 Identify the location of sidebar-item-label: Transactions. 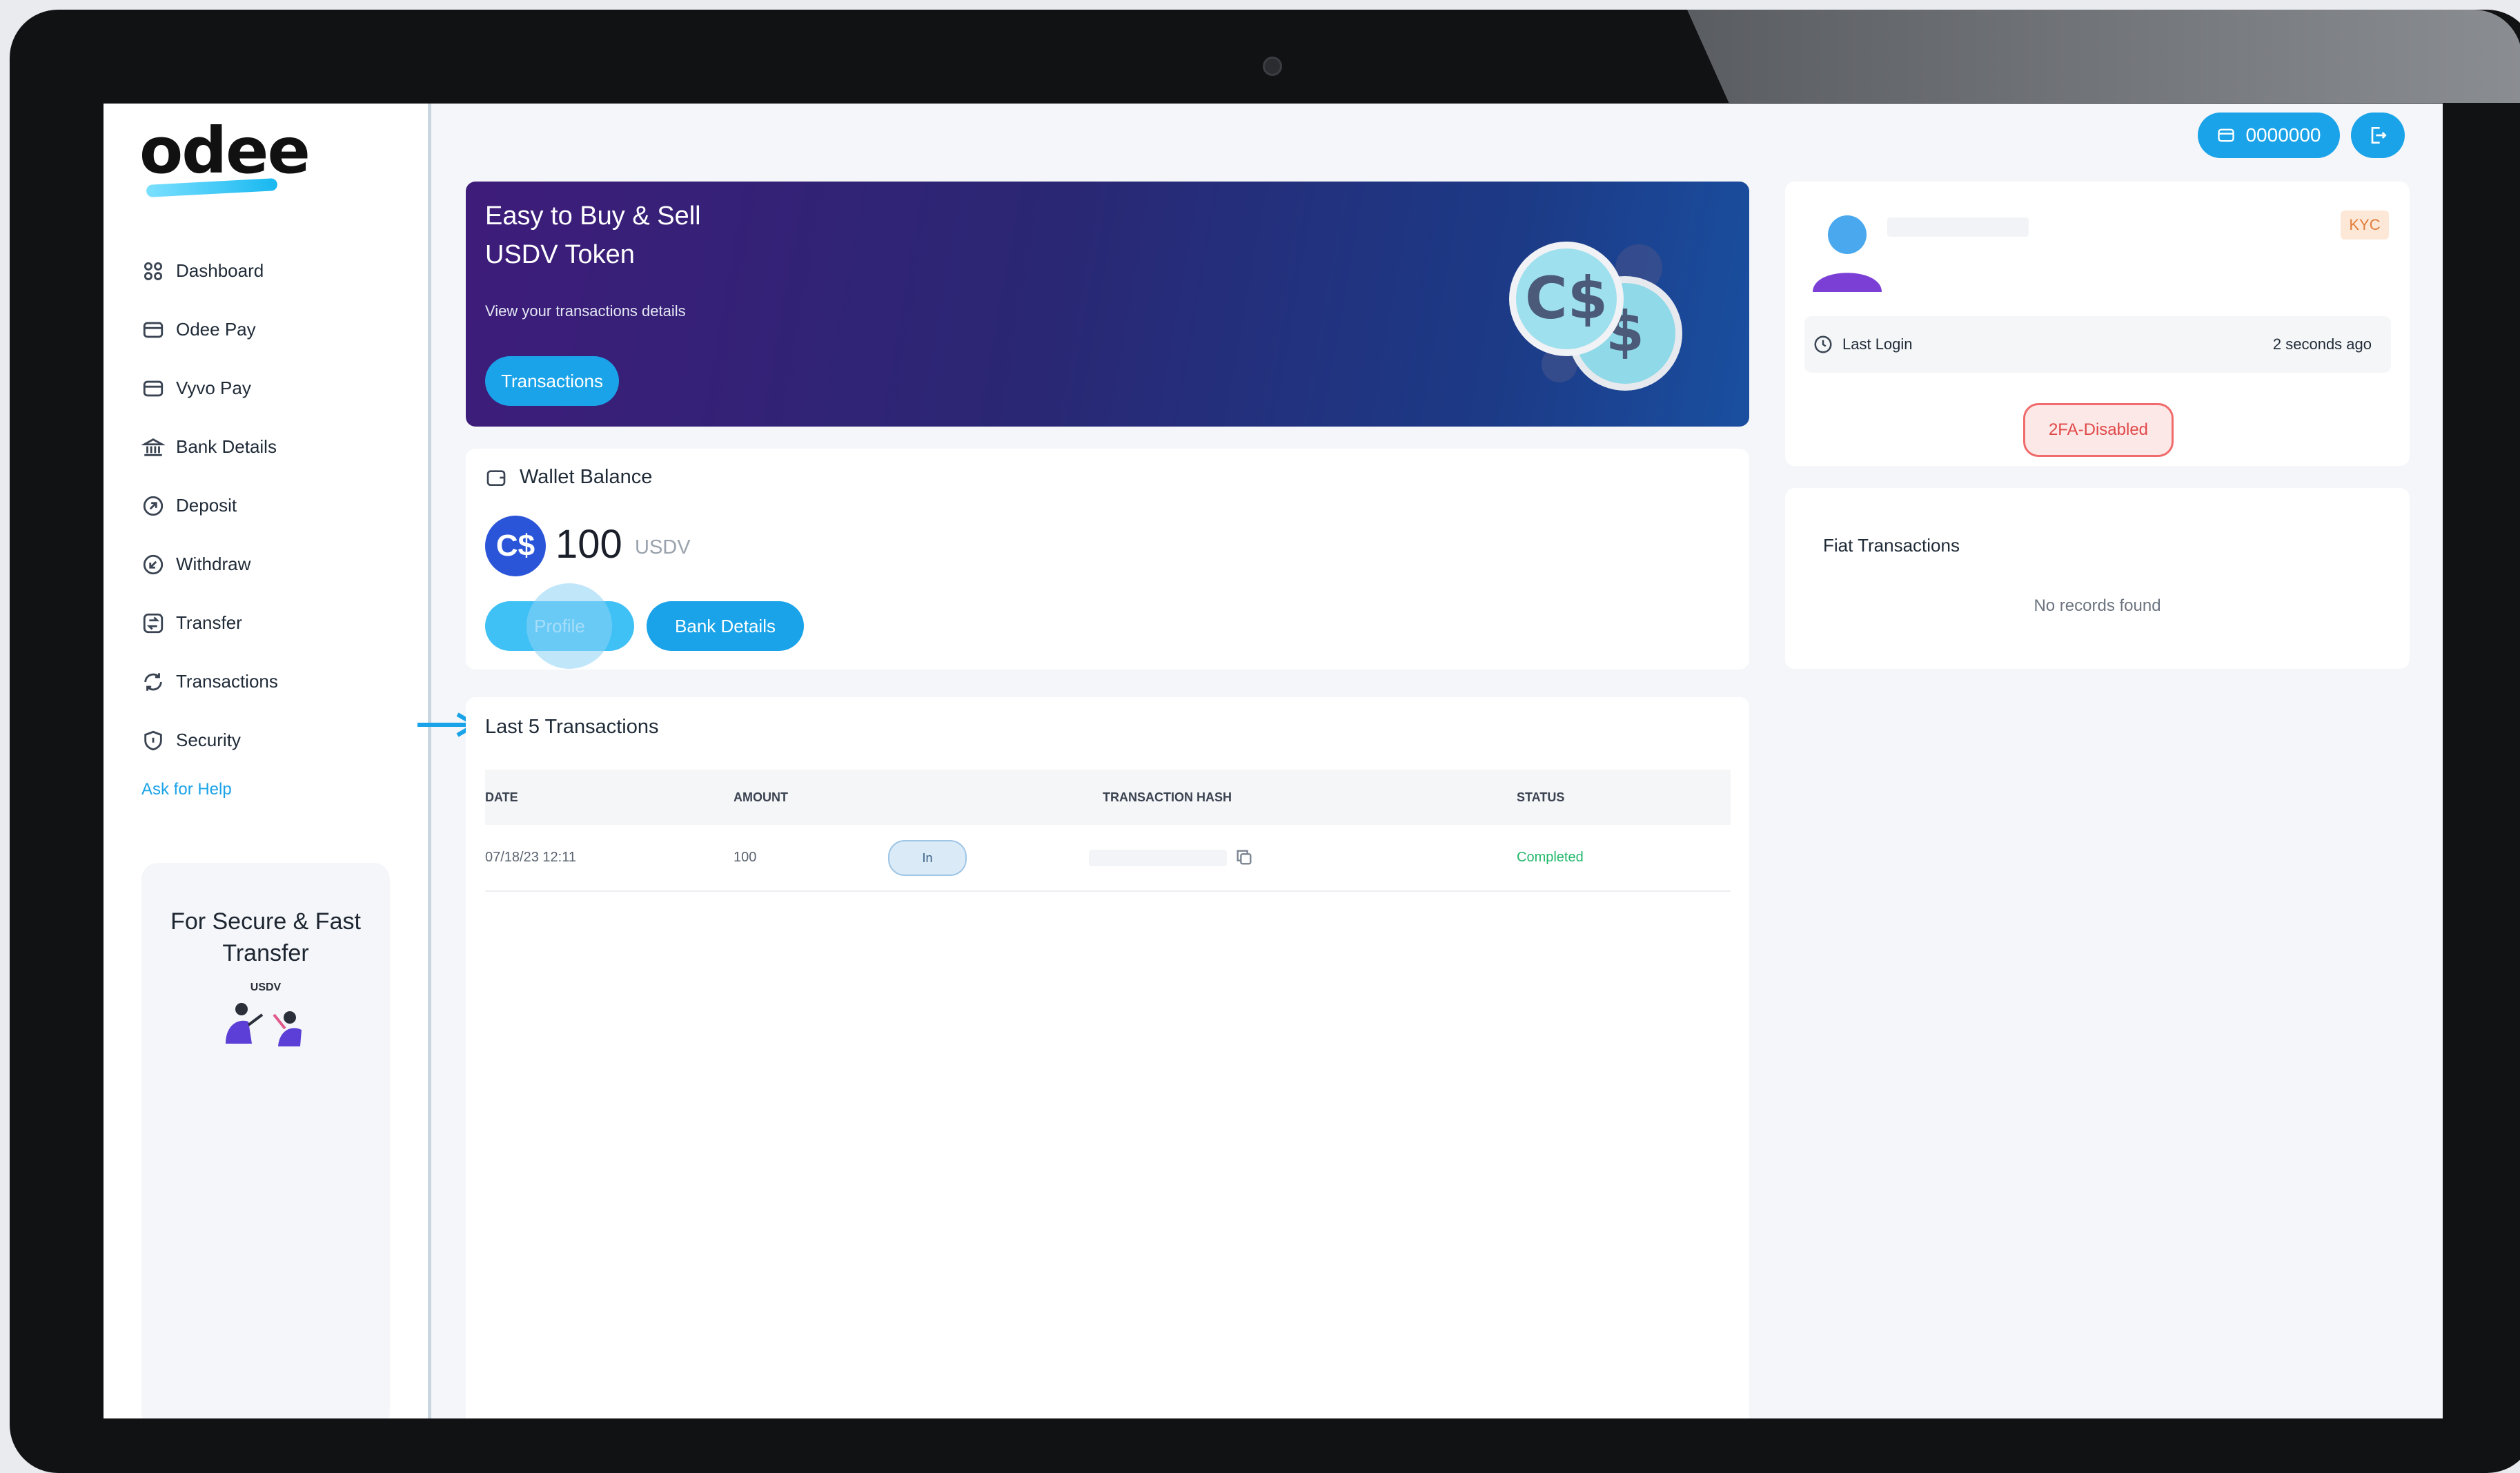
(227, 682).